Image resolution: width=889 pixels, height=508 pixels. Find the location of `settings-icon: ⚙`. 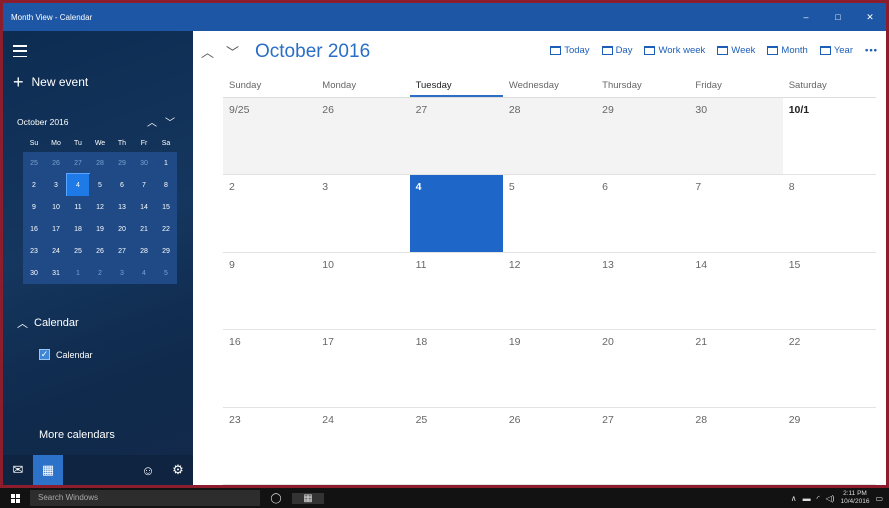

settings-icon: ⚙ is located at coordinates (178, 470).